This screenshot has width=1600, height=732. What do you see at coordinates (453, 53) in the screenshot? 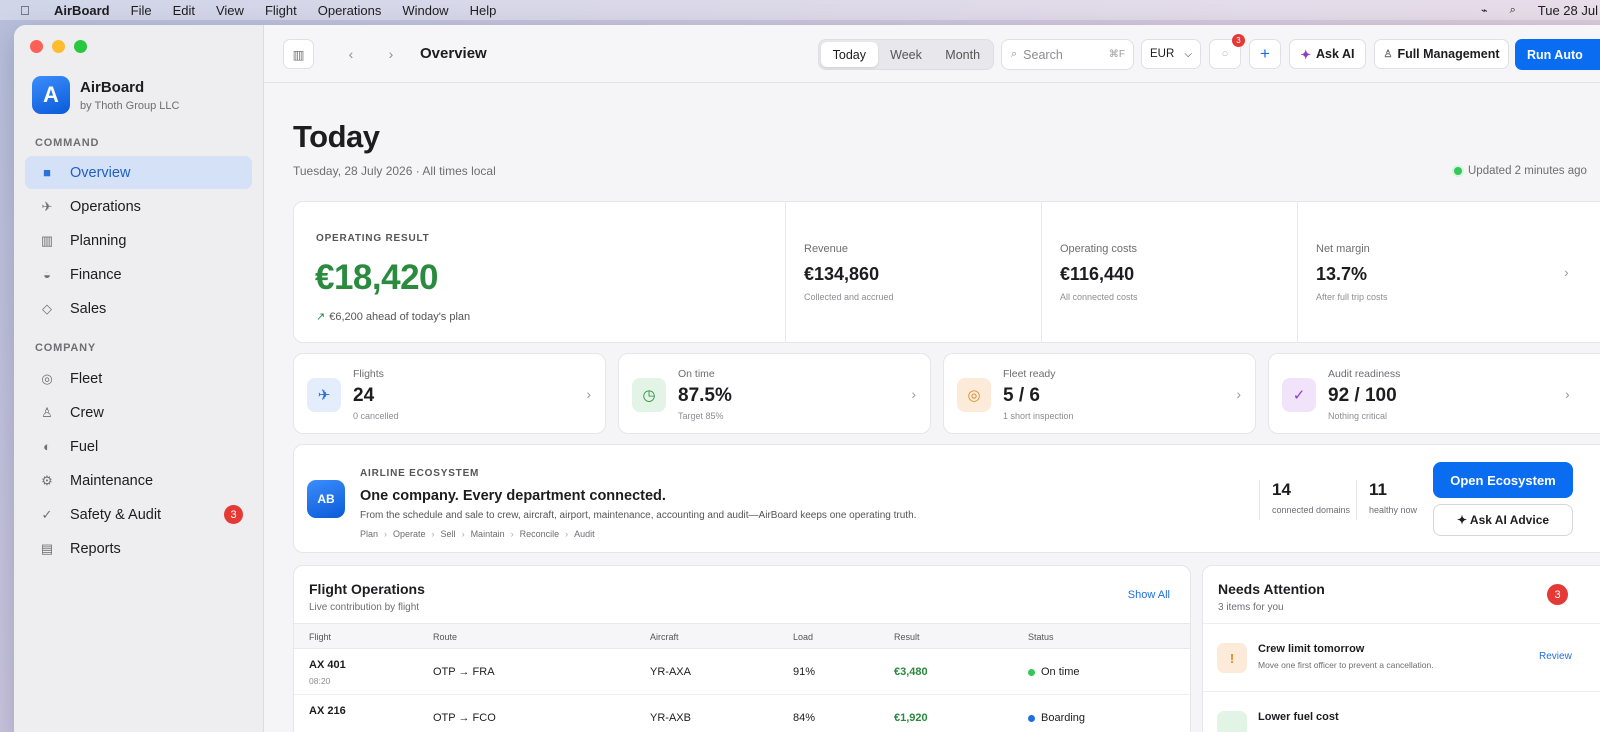
I see `toolbar-title: Overview` at bounding box center [453, 53].